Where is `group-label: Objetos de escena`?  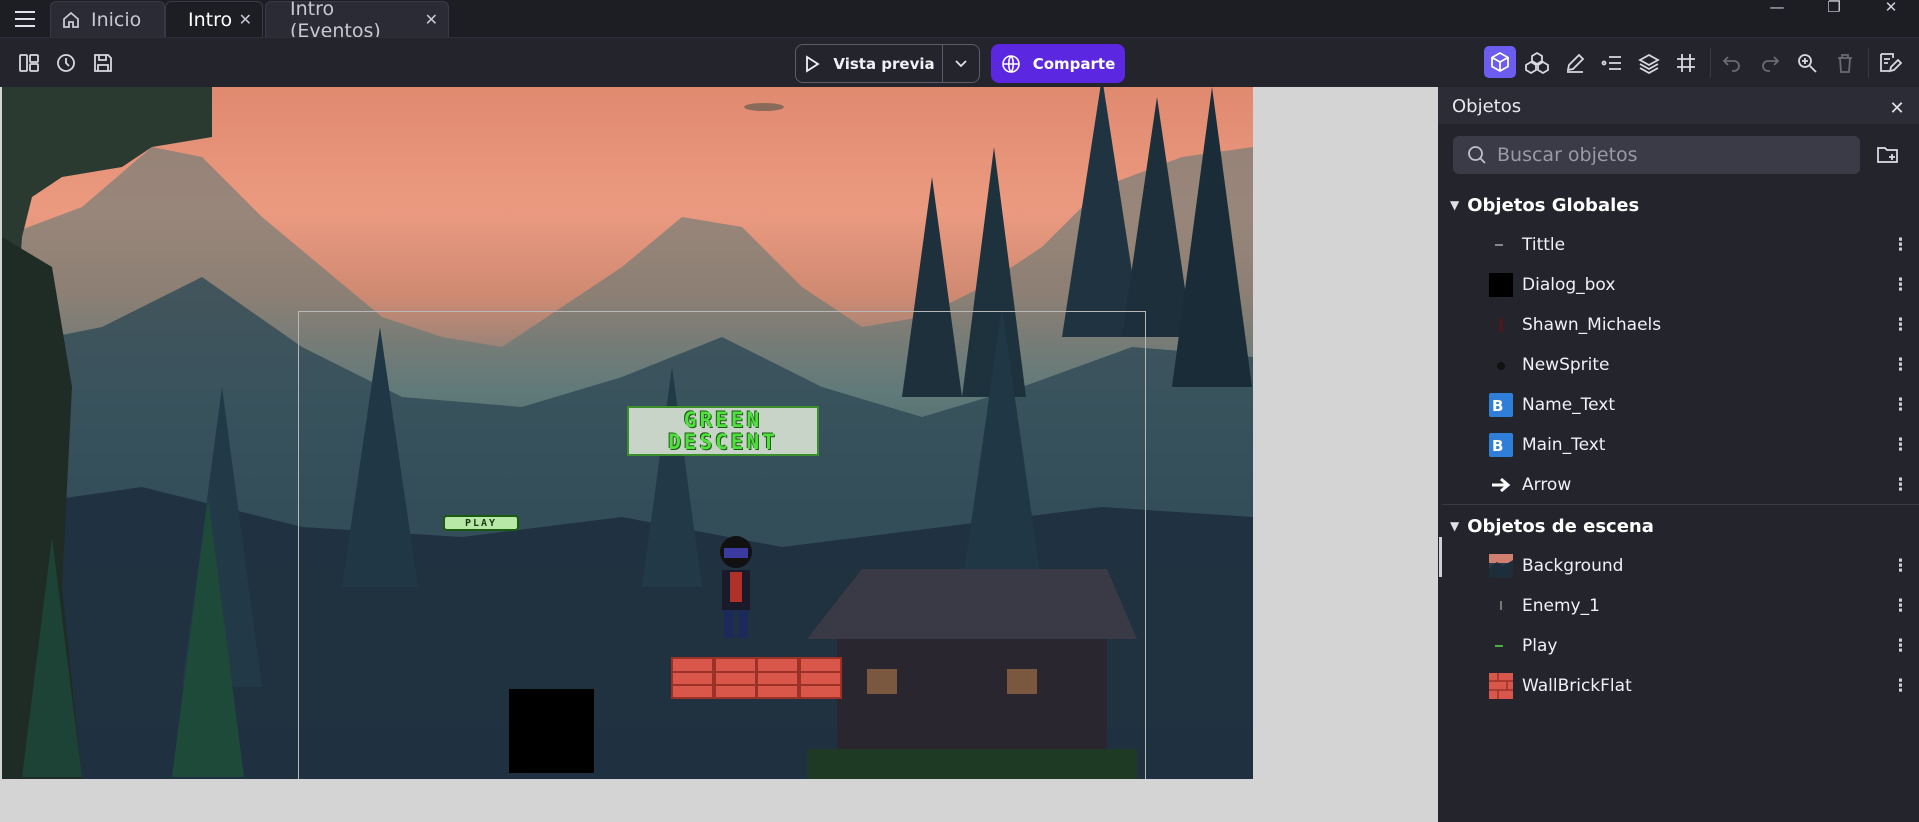 group-label: Objetos de escena is located at coordinates (1560, 526).